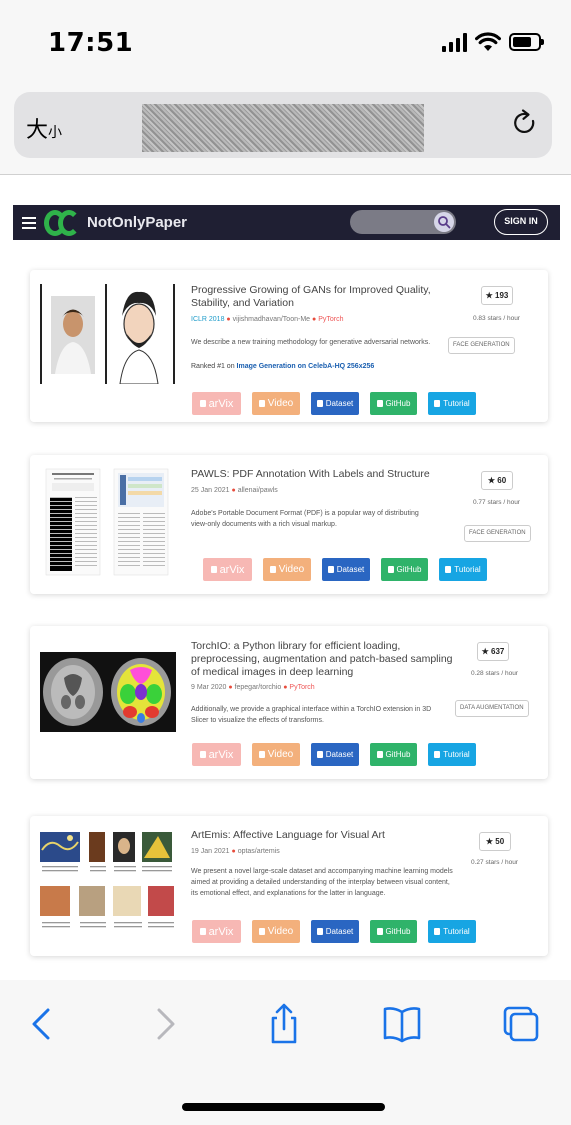 The width and height of the screenshot is (571, 1125). What do you see at coordinates (232, 569) in the screenshot?
I see `arxiv-label: arVix` at bounding box center [232, 569].